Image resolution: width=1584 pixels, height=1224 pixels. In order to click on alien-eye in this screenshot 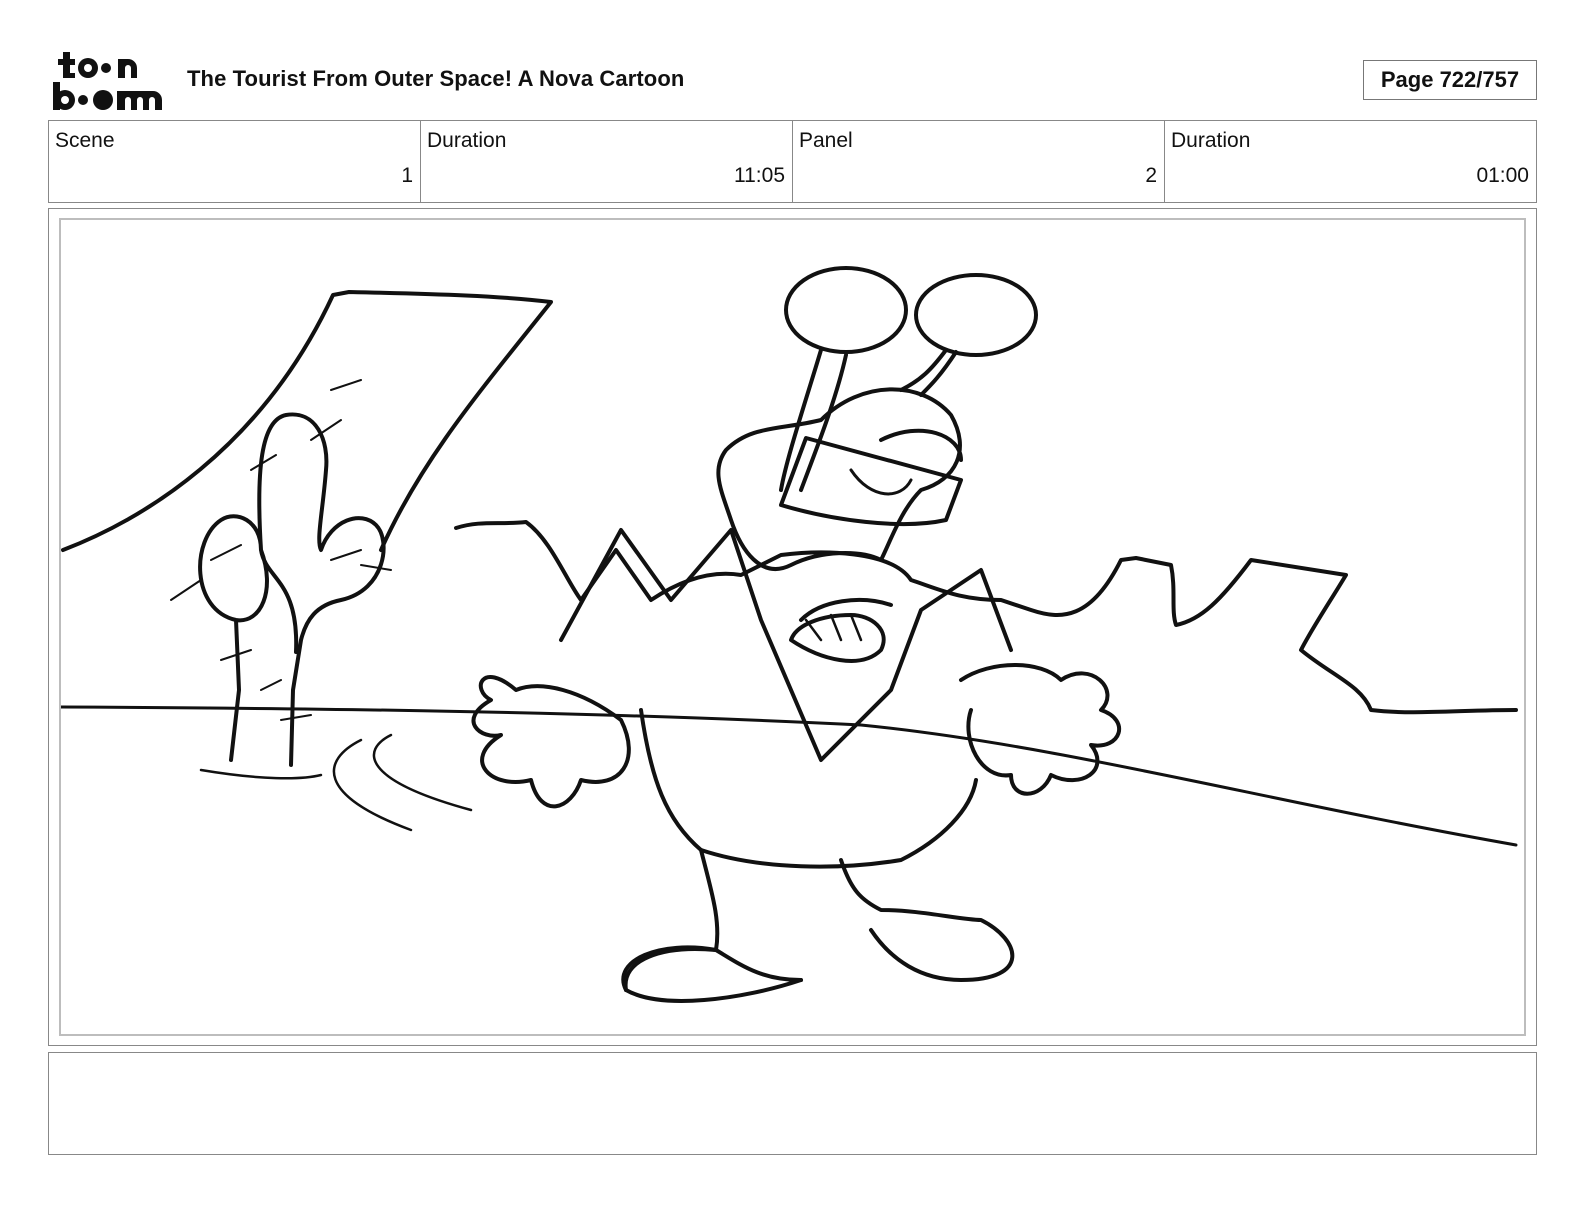, I will do `click(881, 482)`.